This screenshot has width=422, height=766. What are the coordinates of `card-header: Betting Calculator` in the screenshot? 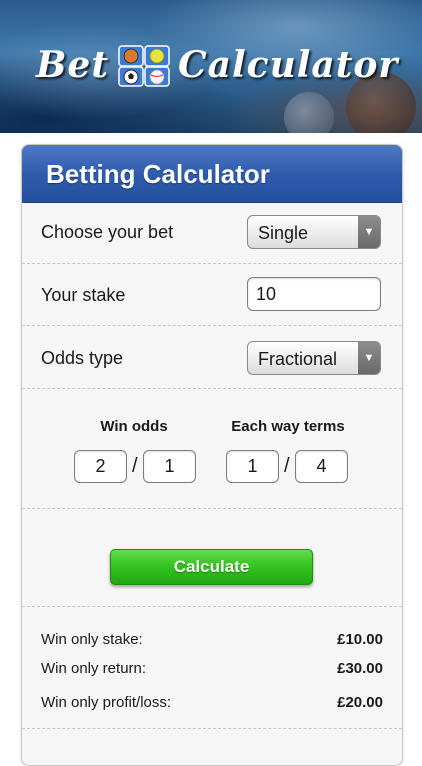 It's located at (212, 174).